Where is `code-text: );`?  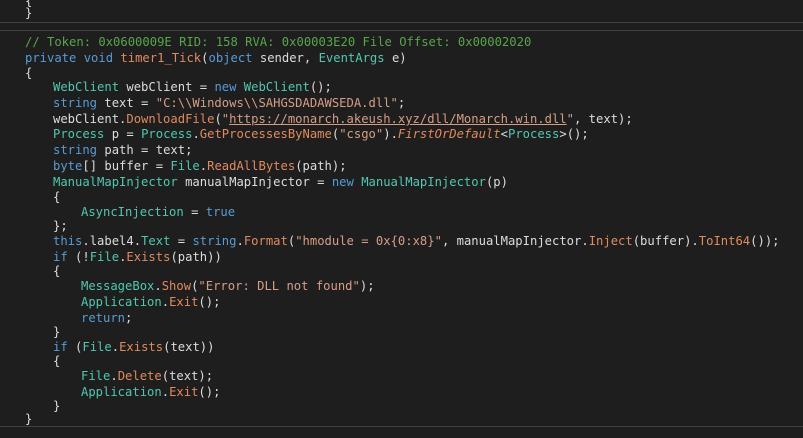 code-text: ); is located at coordinates (367, 286).